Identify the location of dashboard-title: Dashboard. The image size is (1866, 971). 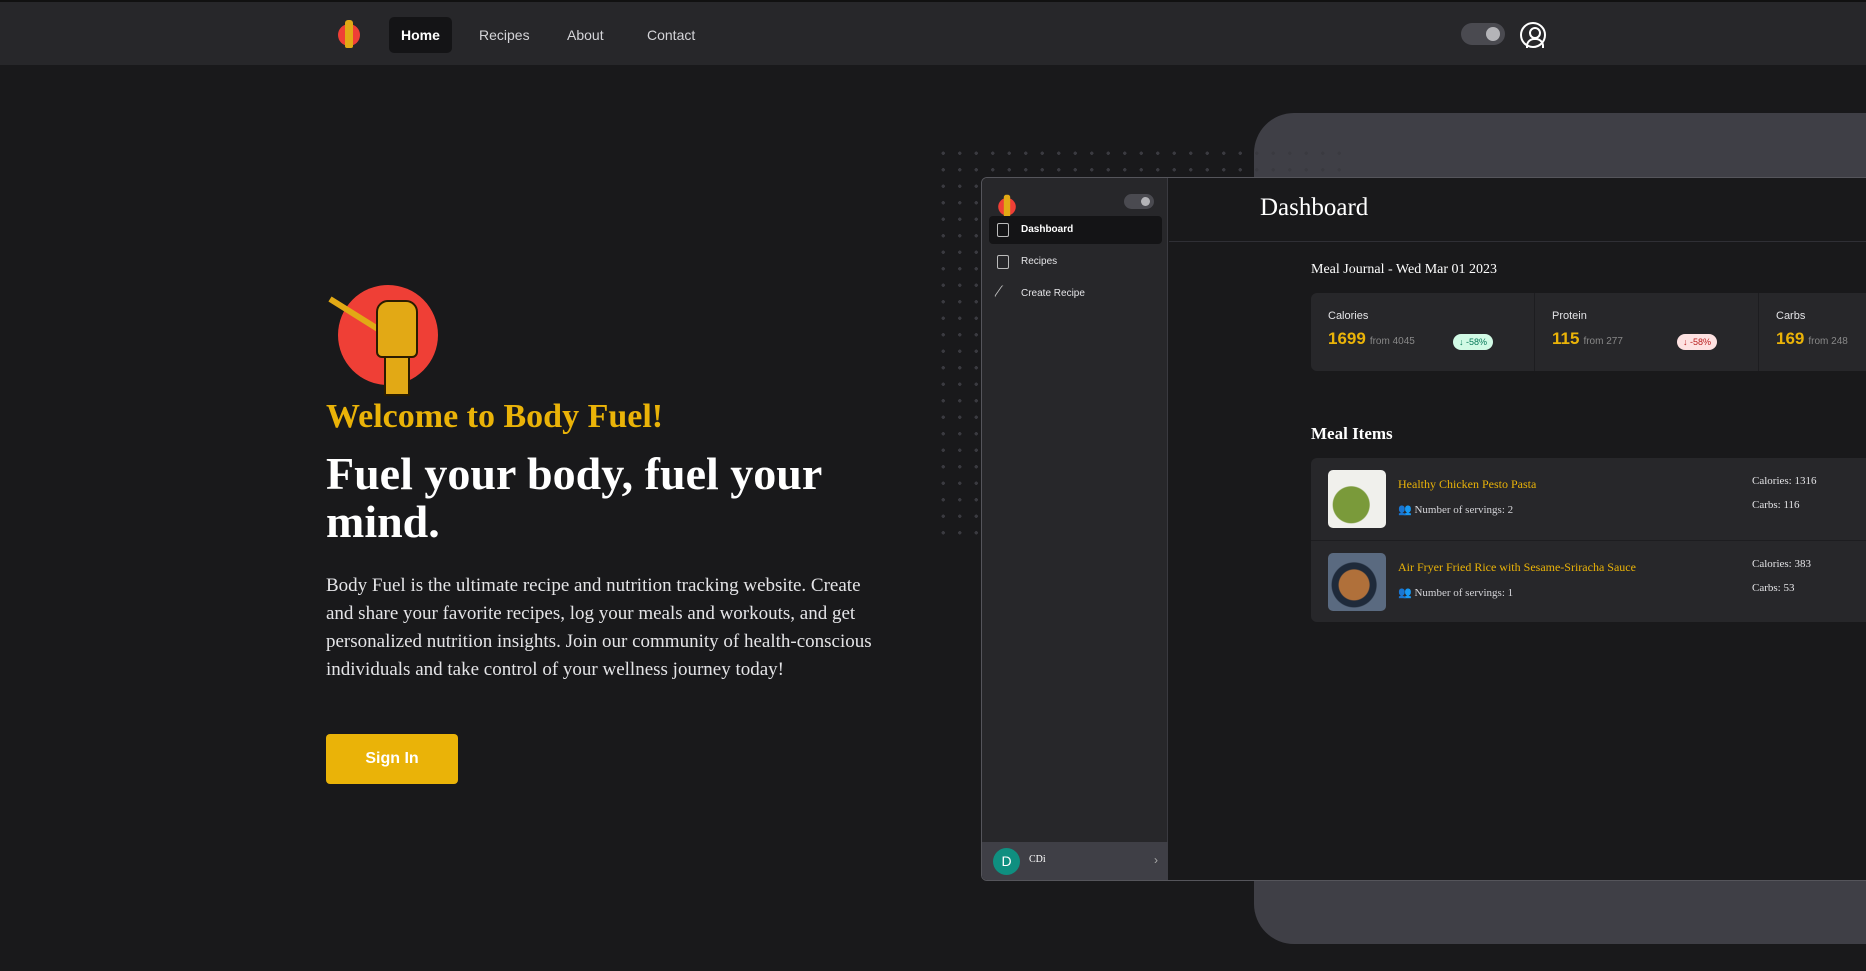
(1314, 207).